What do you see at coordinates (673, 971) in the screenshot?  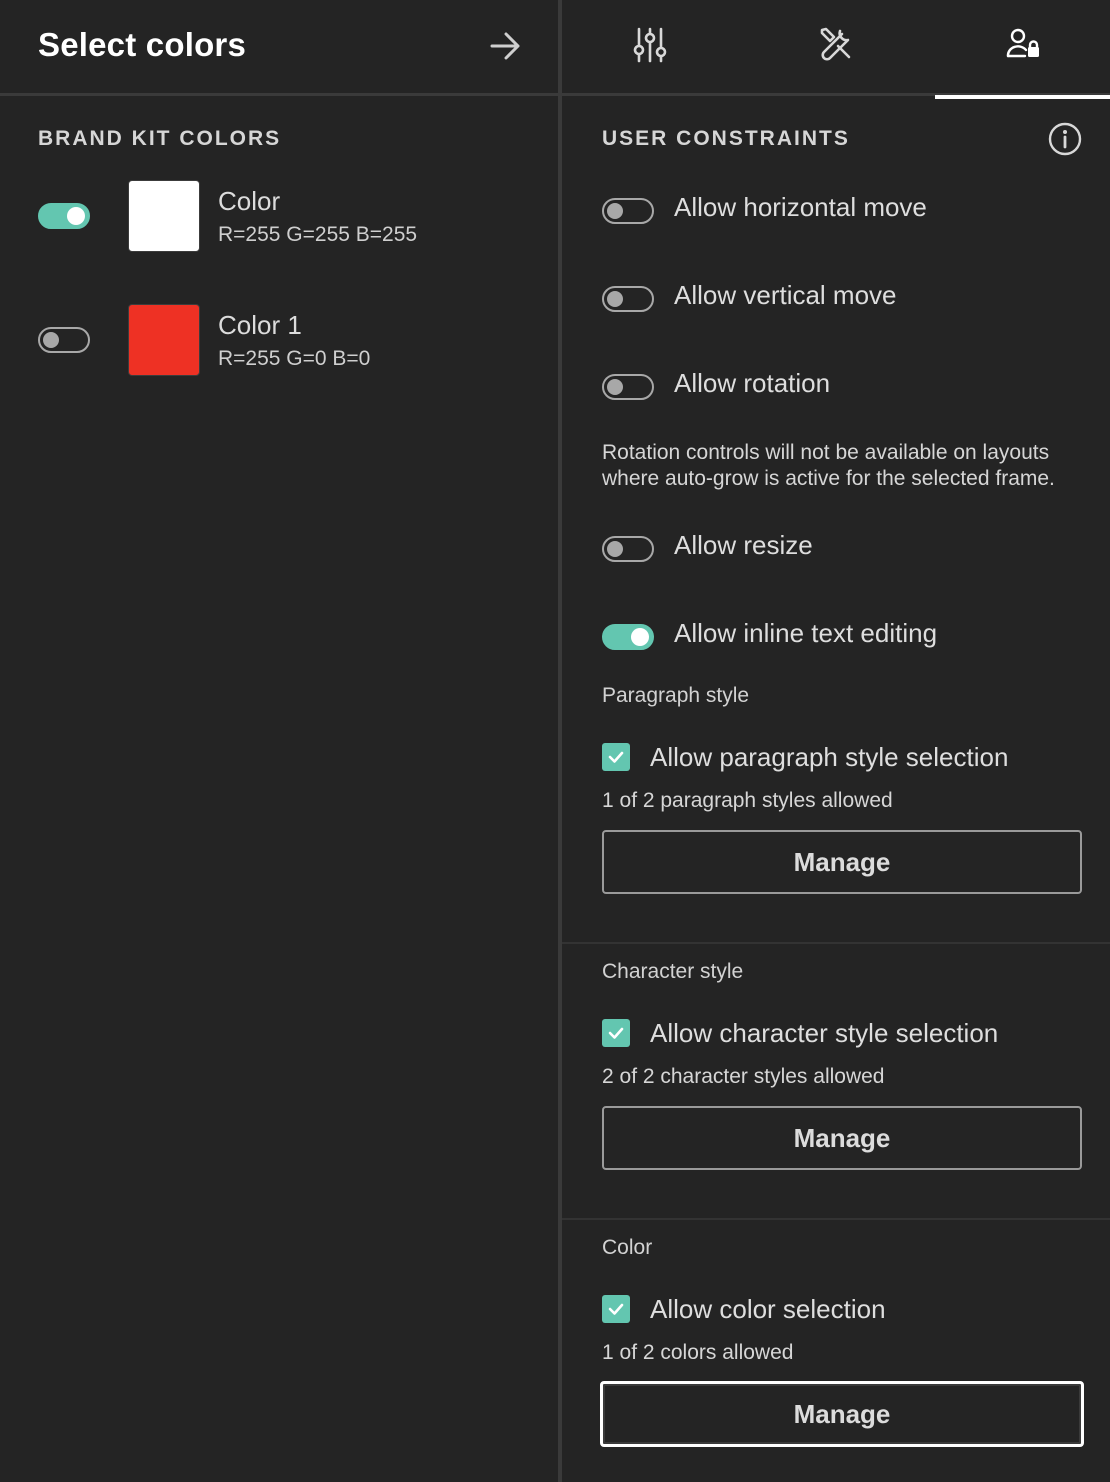 I see `character-style-heading: Character style` at bounding box center [673, 971].